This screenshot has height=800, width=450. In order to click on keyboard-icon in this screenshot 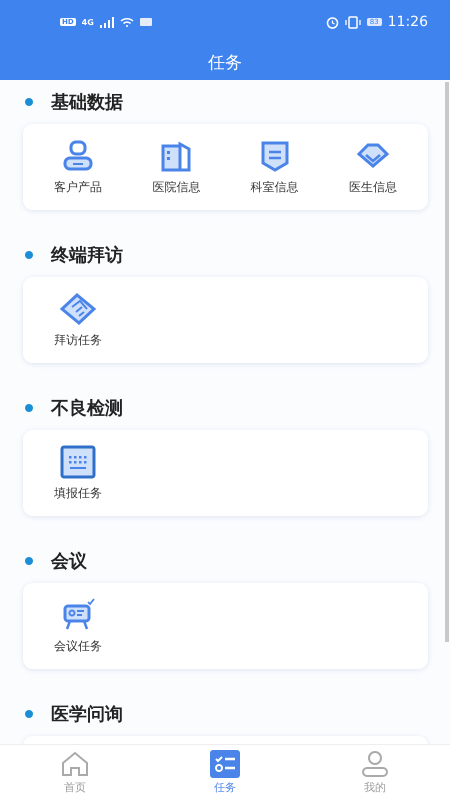, I will do `click(78, 461)`.